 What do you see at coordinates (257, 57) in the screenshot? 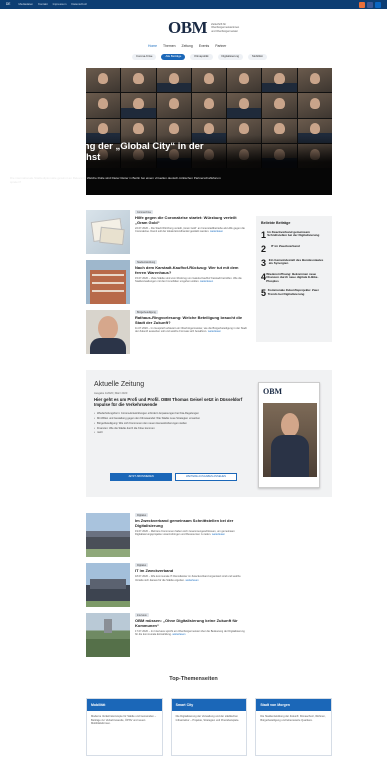
I see `subnav-mobilitaet: Mobilität` at bounding box center [257, 57].